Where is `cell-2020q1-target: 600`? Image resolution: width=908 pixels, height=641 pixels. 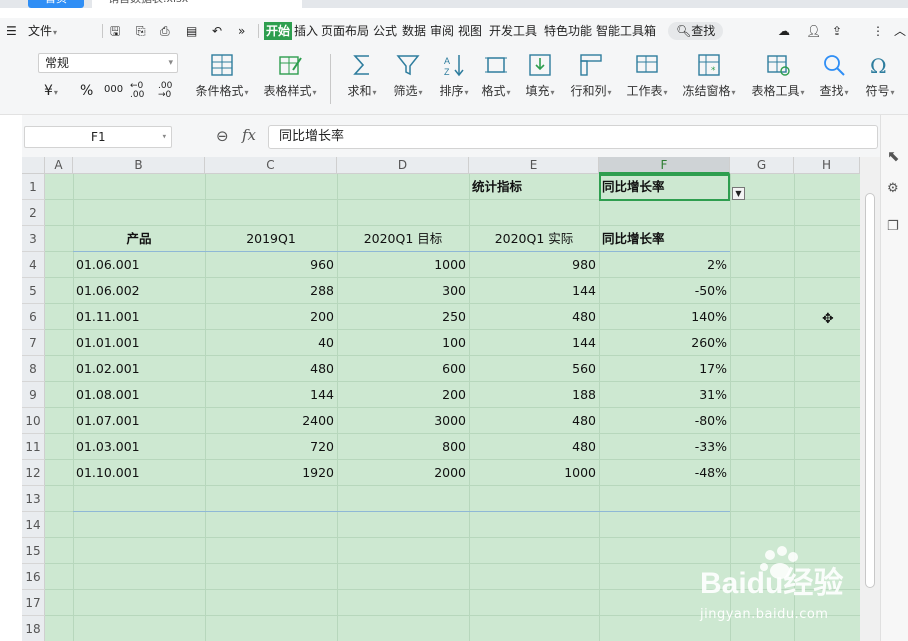
cell-2020q1-target: 600 is located at coordinates (403, 369).